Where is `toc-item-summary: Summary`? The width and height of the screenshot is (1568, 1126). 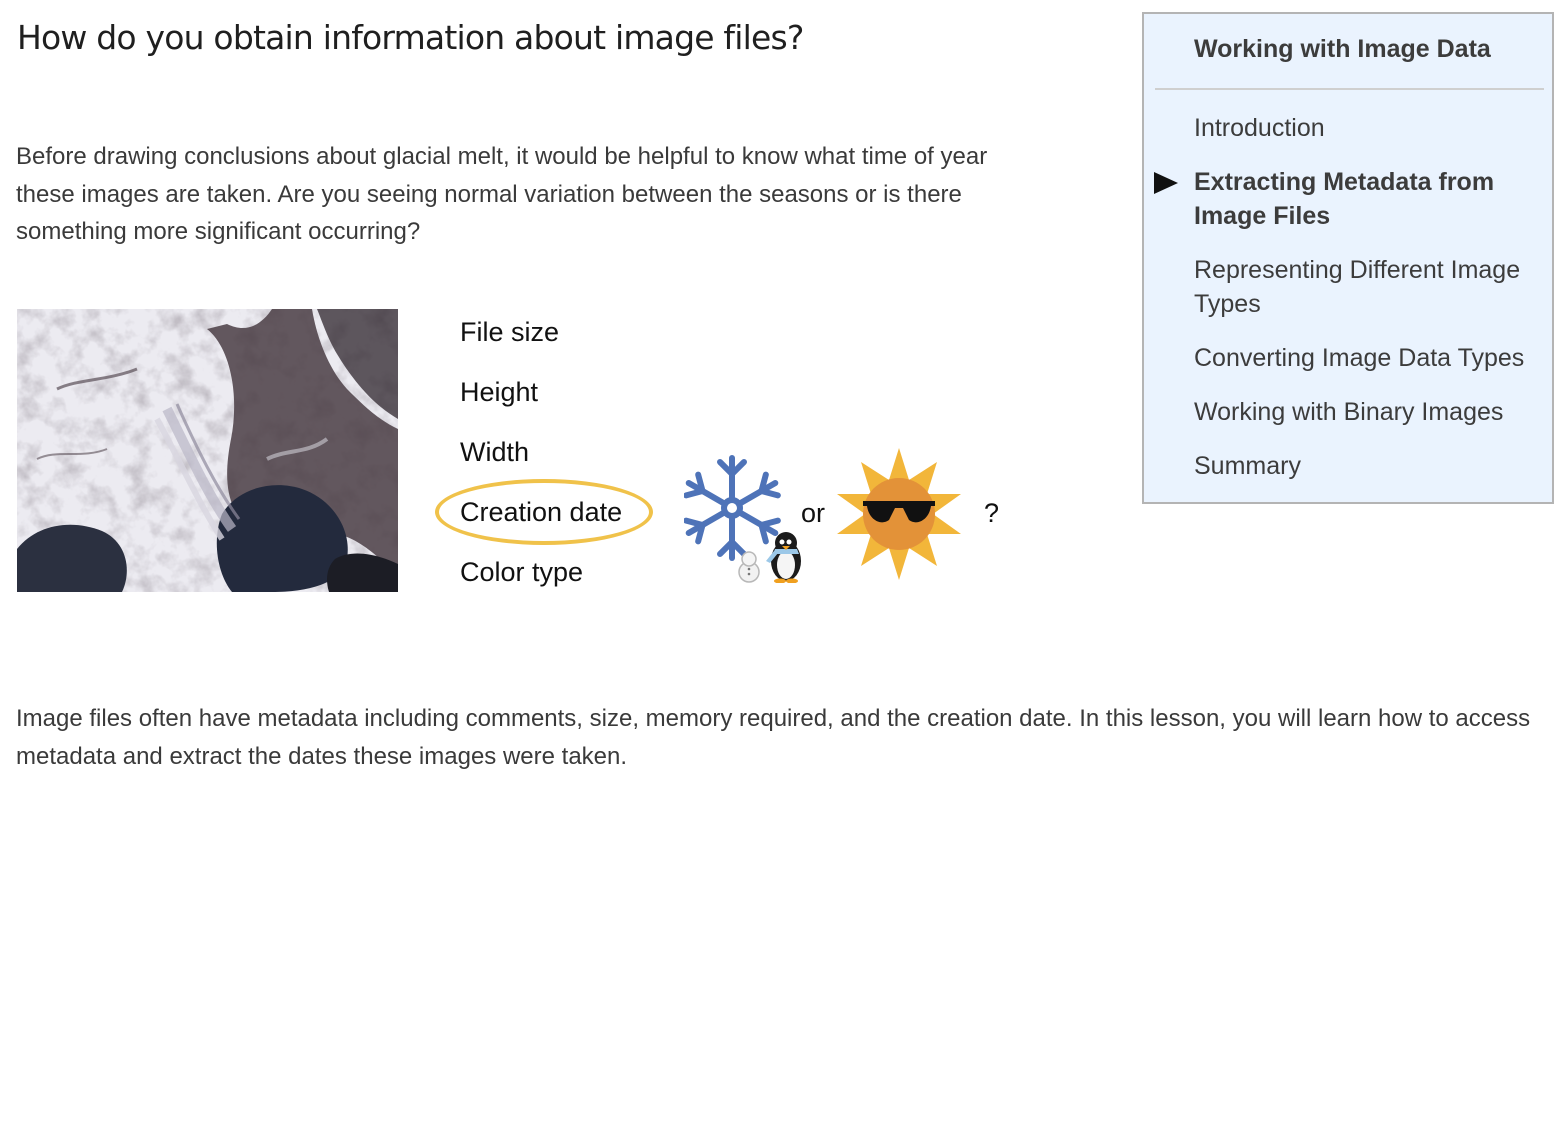 toc-item-summary: Summary is located at coordinates (1373, 466).